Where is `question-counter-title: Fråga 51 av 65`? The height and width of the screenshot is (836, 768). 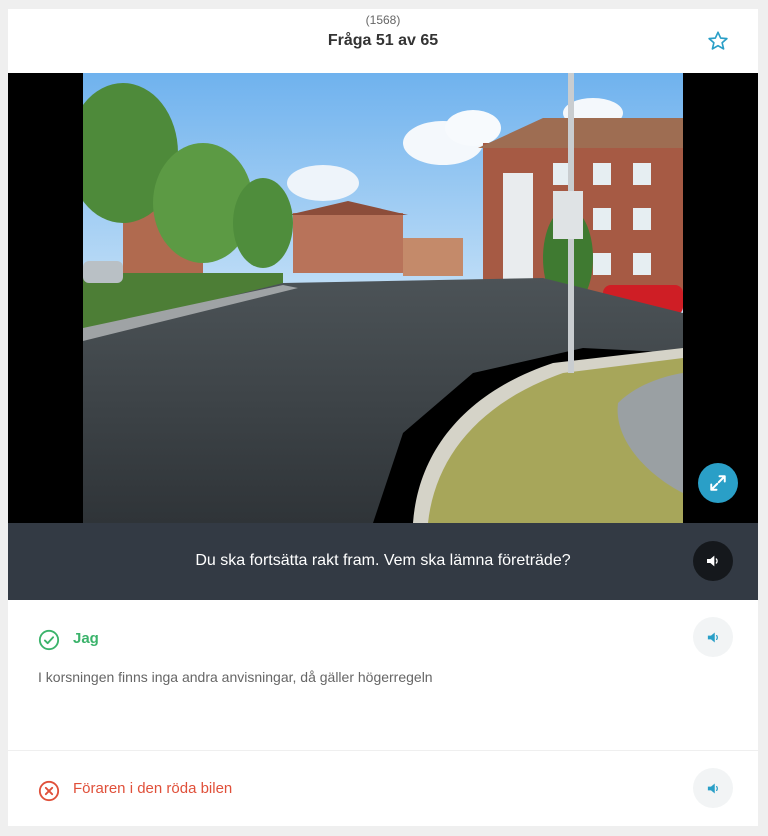
question-counter-title: Fråga 51 av 65 is located at coordinates (383, 40).